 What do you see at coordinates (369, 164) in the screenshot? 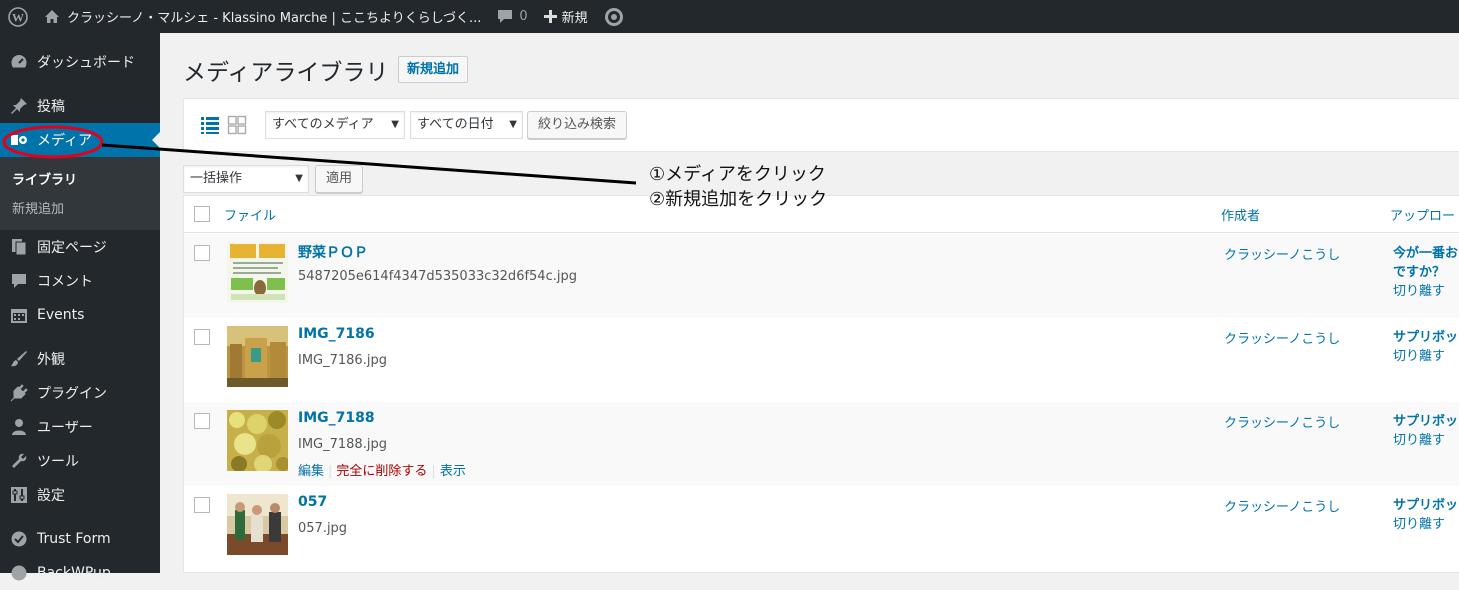
I see `pointer-line` at bounding box center [369, 164].